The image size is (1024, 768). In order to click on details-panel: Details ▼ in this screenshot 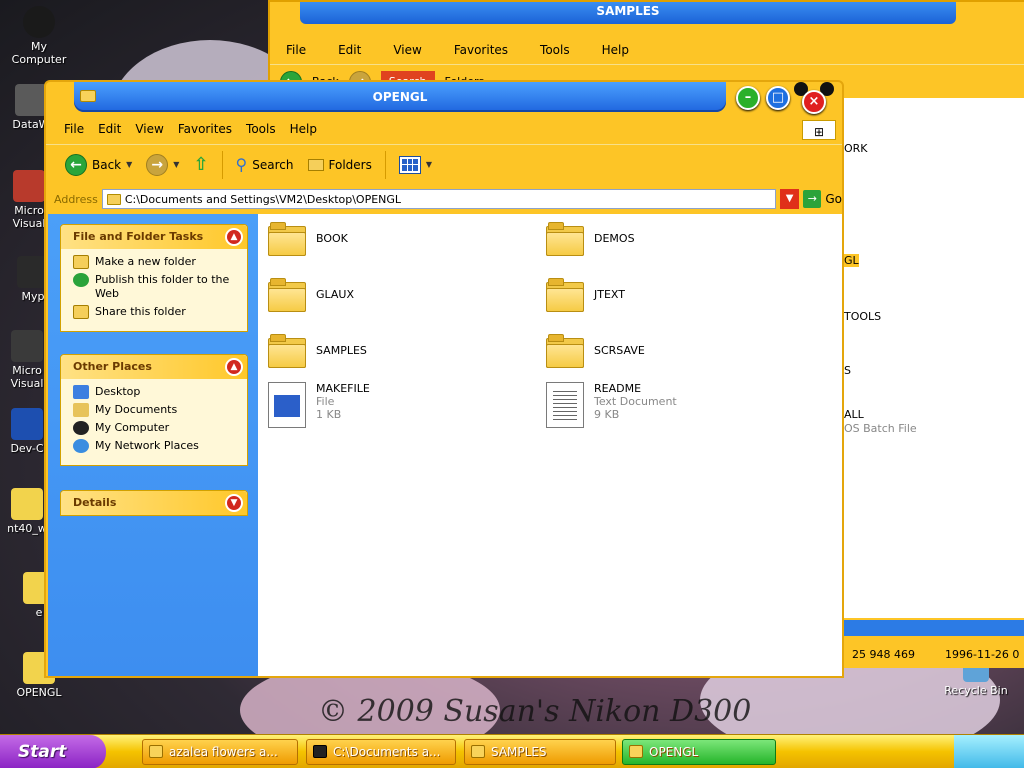, I will do `click(154, 503)`.